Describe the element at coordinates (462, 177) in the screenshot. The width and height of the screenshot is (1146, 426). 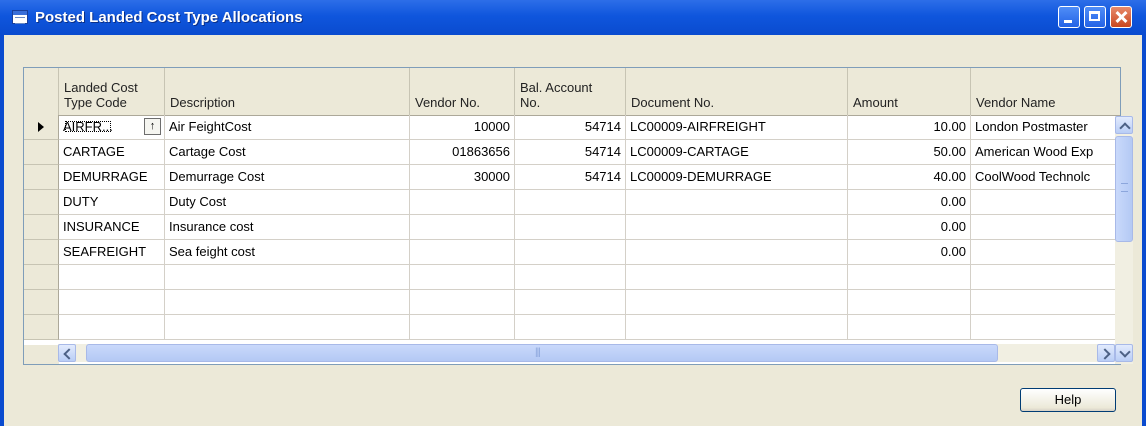
I see `cell-vendor-no: 30000` at that location.